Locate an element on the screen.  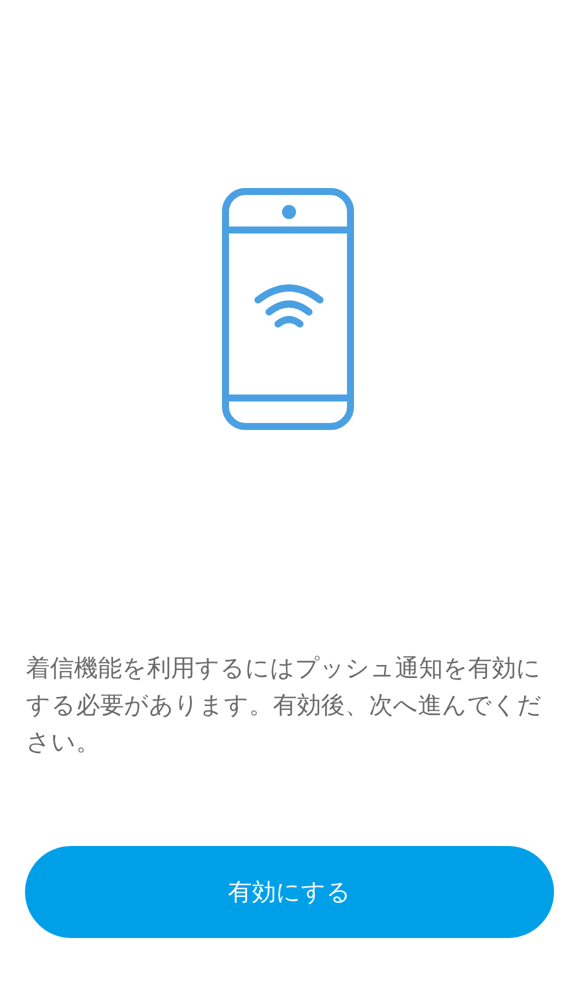
smartphone-icon is located at coordinates (288, 309).